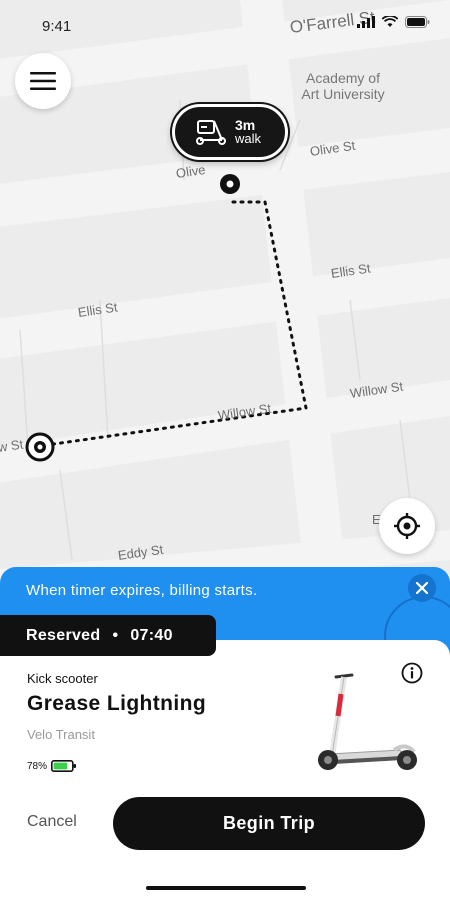 The width and height of the screenshot is (450, 900). Describe the element at coordinates (62, 678) in the screenshot. I see `vehicle-type: Kick scooter` at that location.